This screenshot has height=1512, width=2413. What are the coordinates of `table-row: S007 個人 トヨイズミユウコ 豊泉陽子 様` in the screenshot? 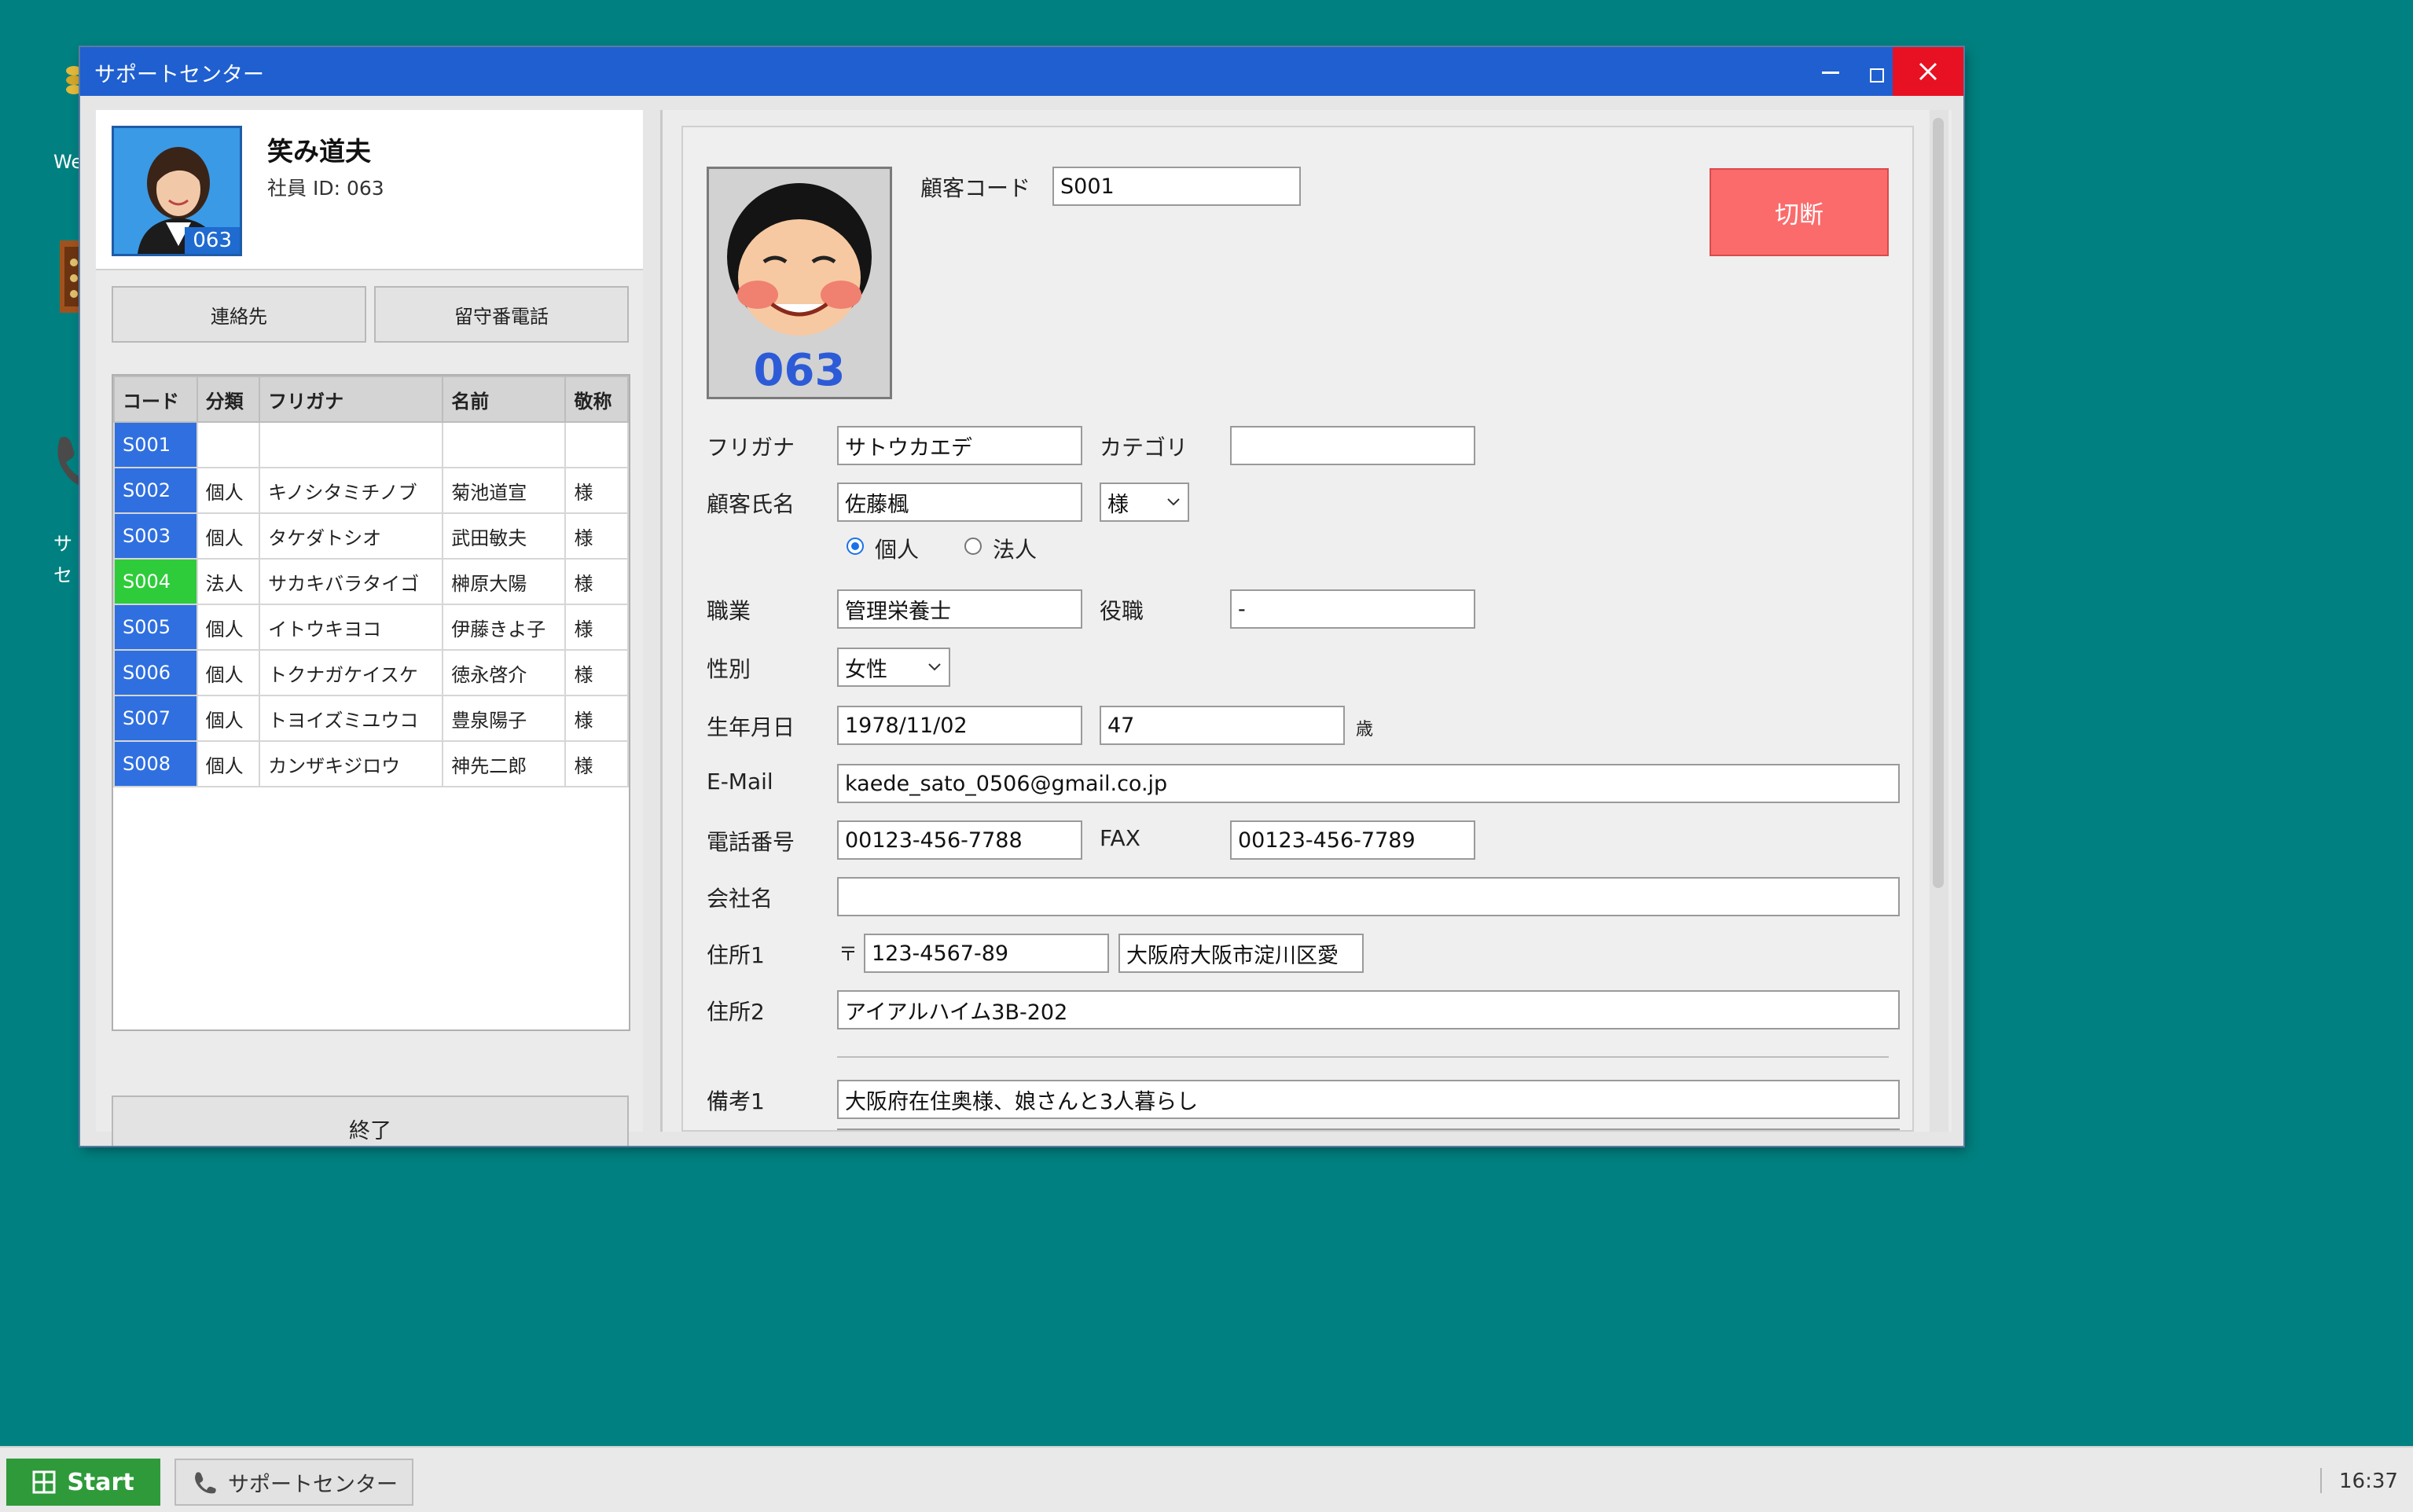 It's located at (371, 718).